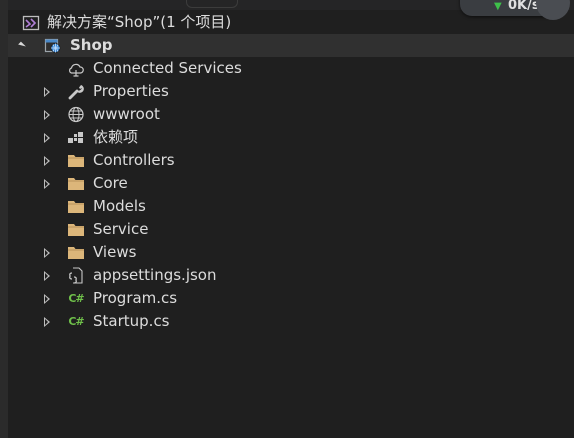  Describe the element at coordinates (22, 45) in the screenshot. I see `collapse-arrow-icon` at that location.